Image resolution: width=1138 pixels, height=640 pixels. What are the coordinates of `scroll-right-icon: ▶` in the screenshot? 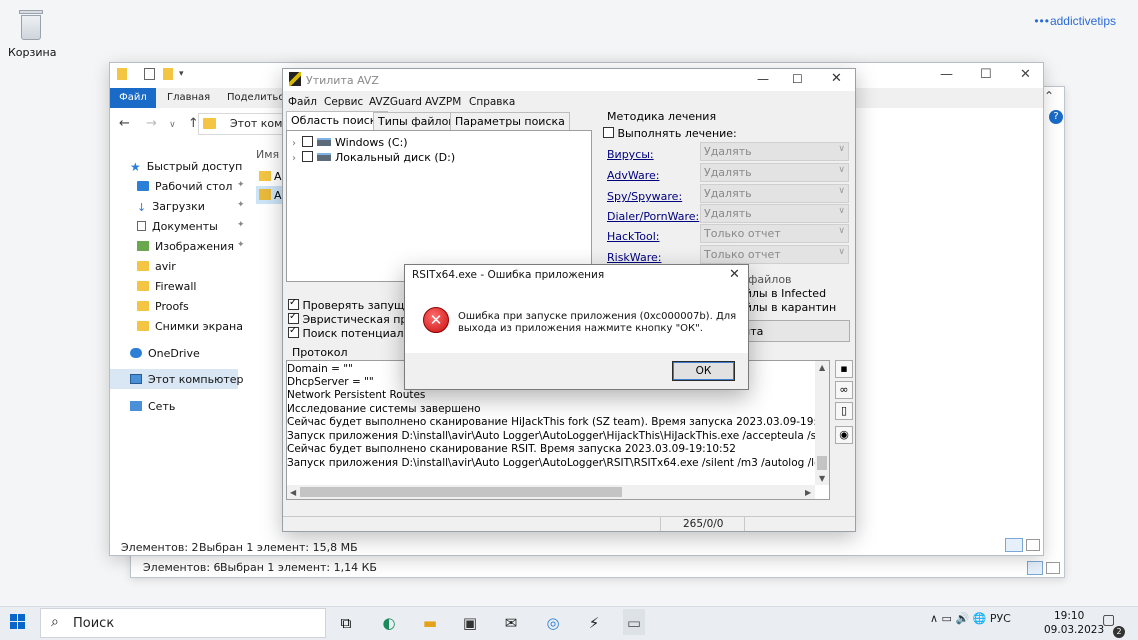 It's located at (808, 492).